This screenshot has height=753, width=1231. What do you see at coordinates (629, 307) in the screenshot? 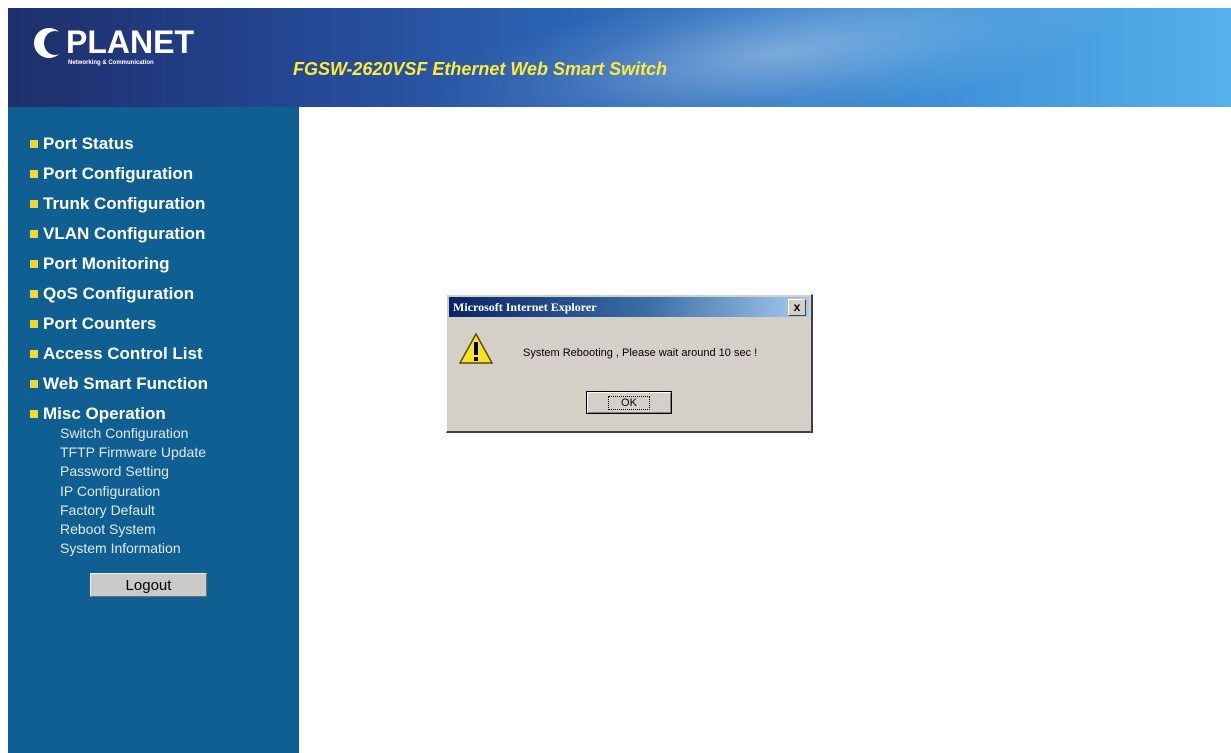
I see `dialog-titlebar: Microsoft Internet Explorer x` at bounding box center [629, 307].